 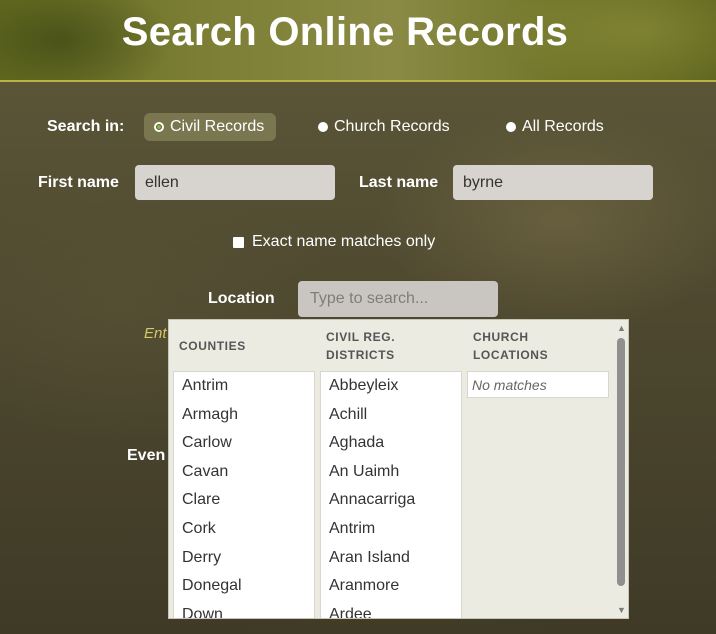 I want to click on list-item: Achill, so click(x=391, y=415).